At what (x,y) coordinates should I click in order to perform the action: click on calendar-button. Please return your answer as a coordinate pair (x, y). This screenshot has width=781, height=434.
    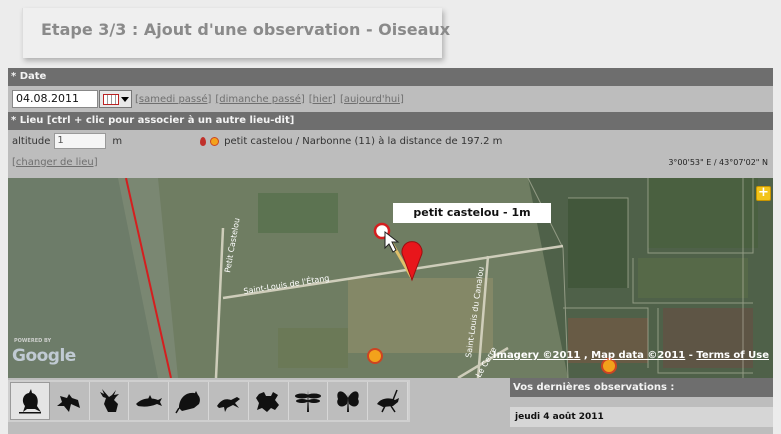
    Looking at the image, I should click on (115, 99).